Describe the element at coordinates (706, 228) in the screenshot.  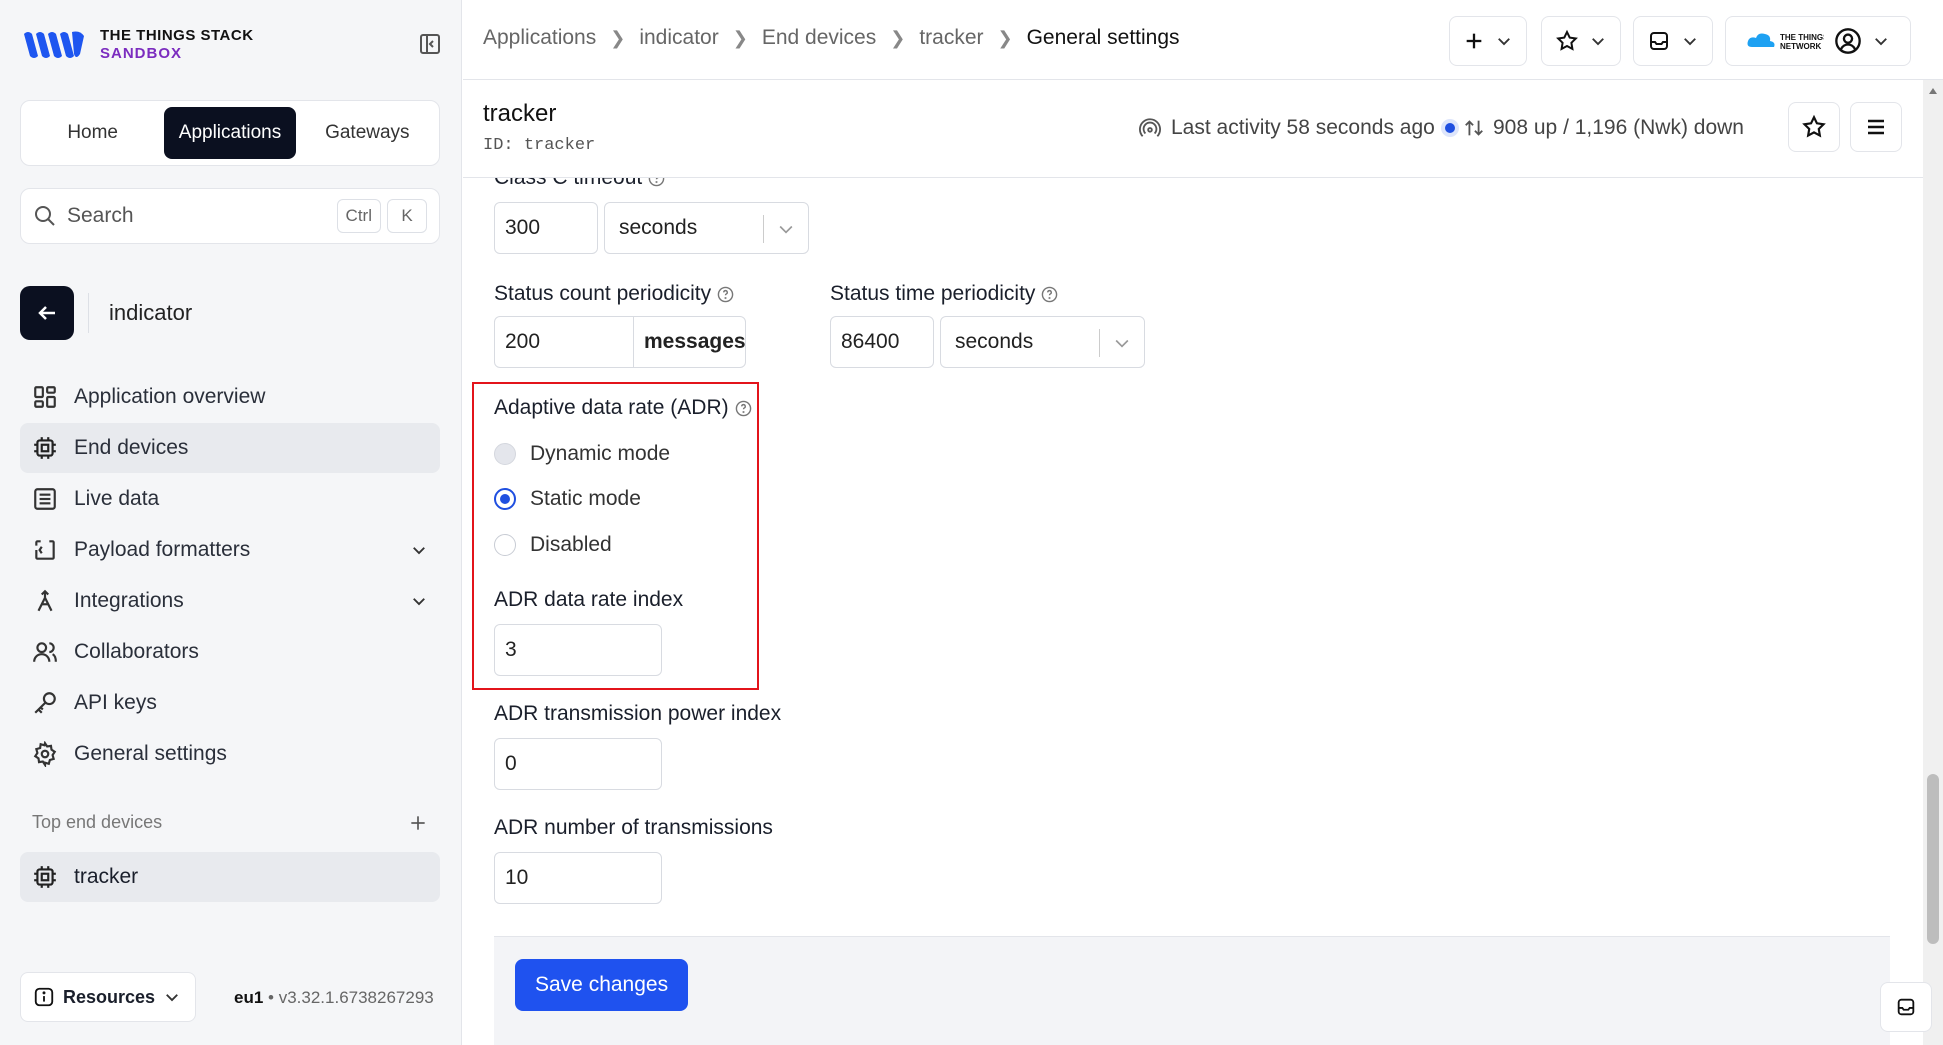
I see `class-c-timeout-unit-select: seconds` at that location.